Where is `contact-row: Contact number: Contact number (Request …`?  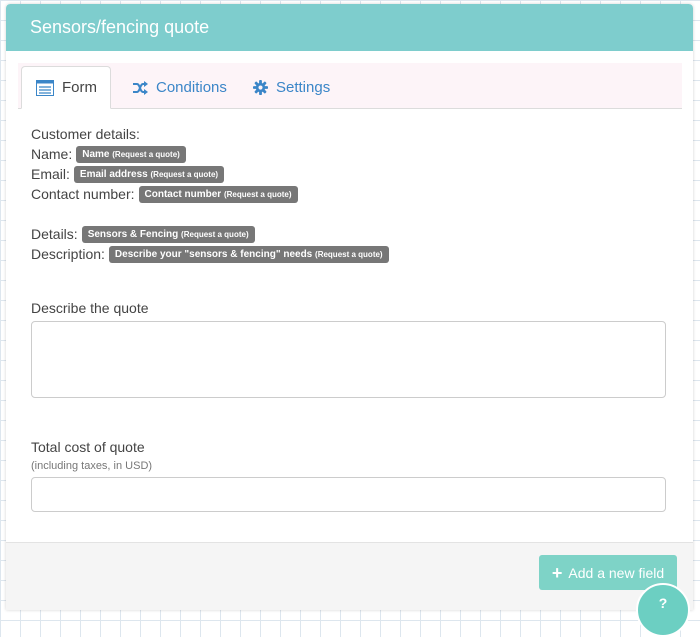 contact-row: Contact number: Contact number (Request … is located at coordinates (351, 194).